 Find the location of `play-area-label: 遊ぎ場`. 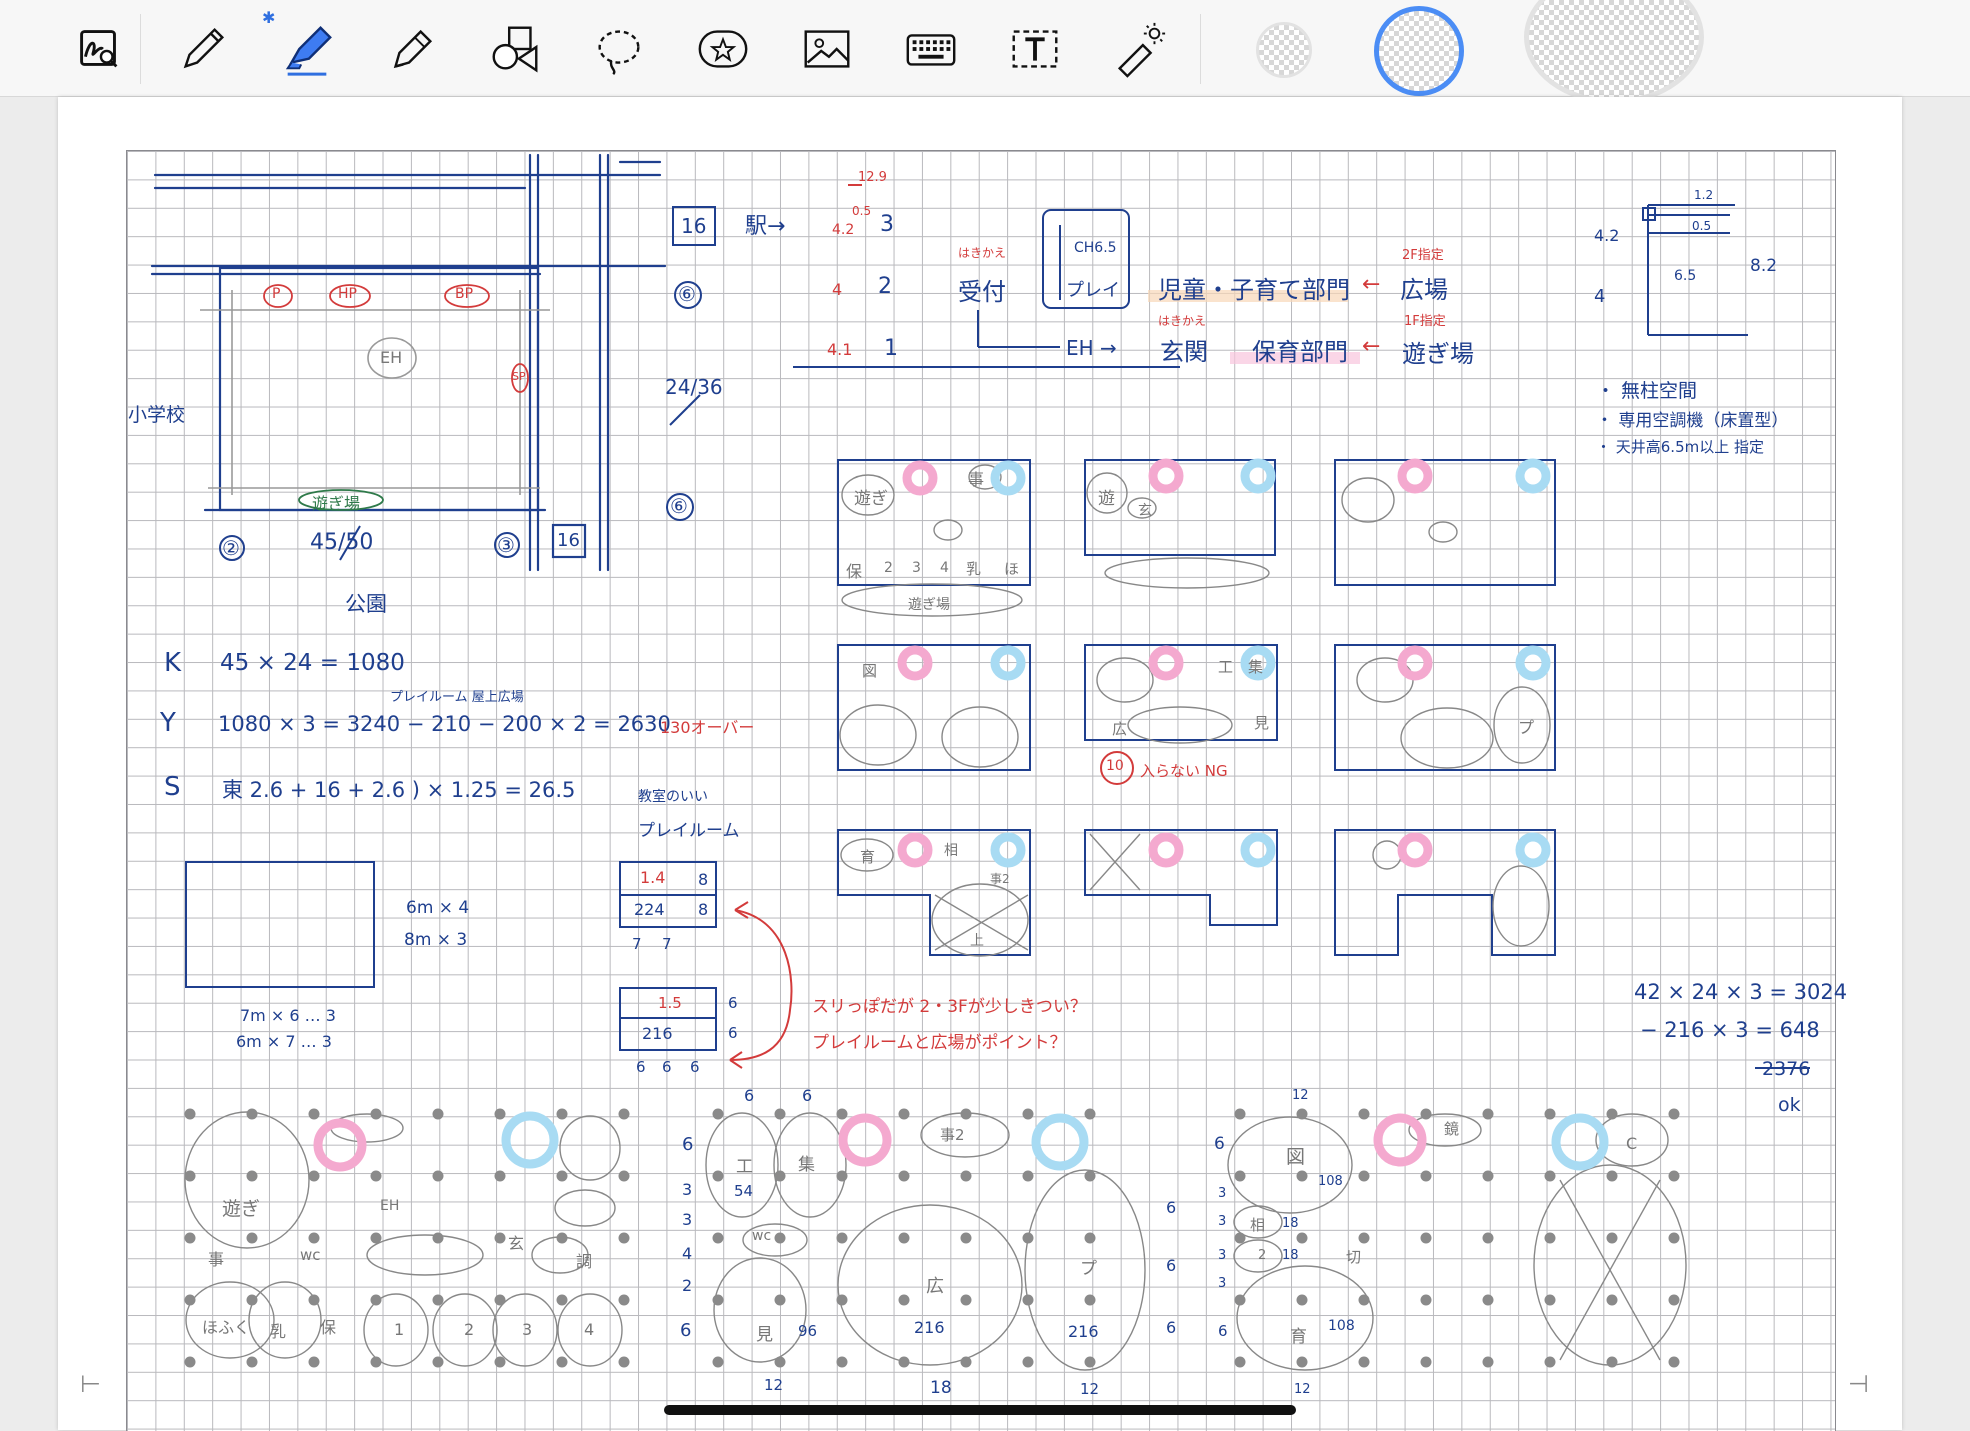

play-area-label: 遊ぎ場 is located at coordinates (1438, 354).